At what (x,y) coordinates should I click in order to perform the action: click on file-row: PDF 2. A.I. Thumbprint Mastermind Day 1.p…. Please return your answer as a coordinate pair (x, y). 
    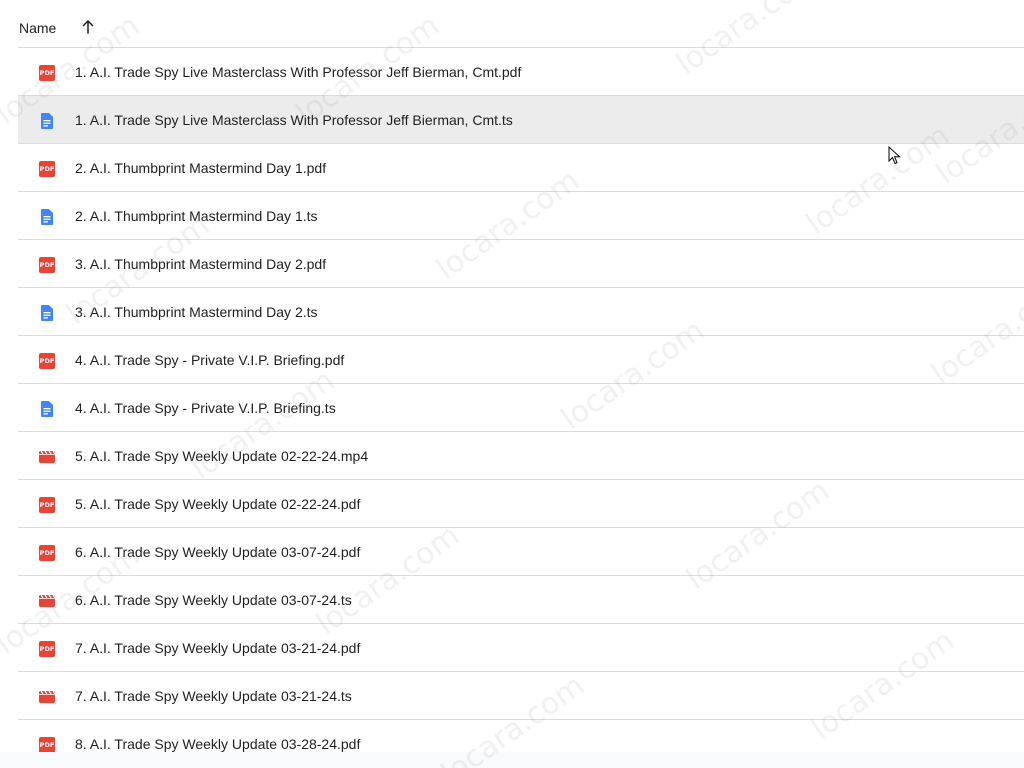
    Looking at the image, I should click on (521, 168).